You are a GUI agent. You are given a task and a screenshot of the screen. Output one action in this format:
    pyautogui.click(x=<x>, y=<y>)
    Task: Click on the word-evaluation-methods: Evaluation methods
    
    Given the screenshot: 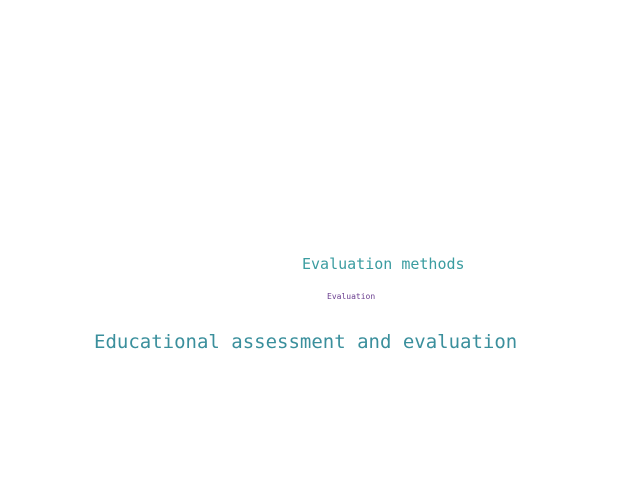 What is the action you would take?
    pyautogui.click(x=383, y=264)
    